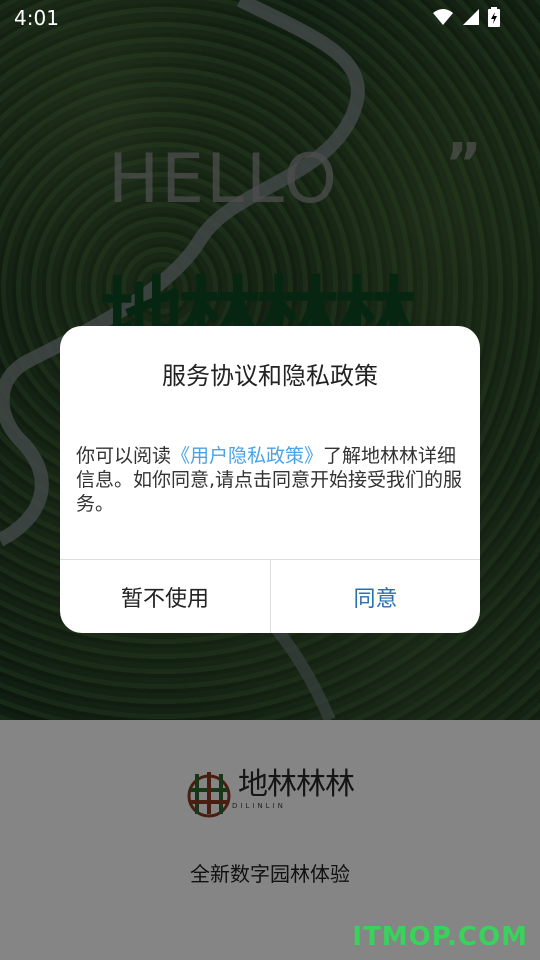 The height and width of the screenshot is (960, 540). I want to click on privacy-policy-link: 《用户隐私政策》, so click(247, 456).